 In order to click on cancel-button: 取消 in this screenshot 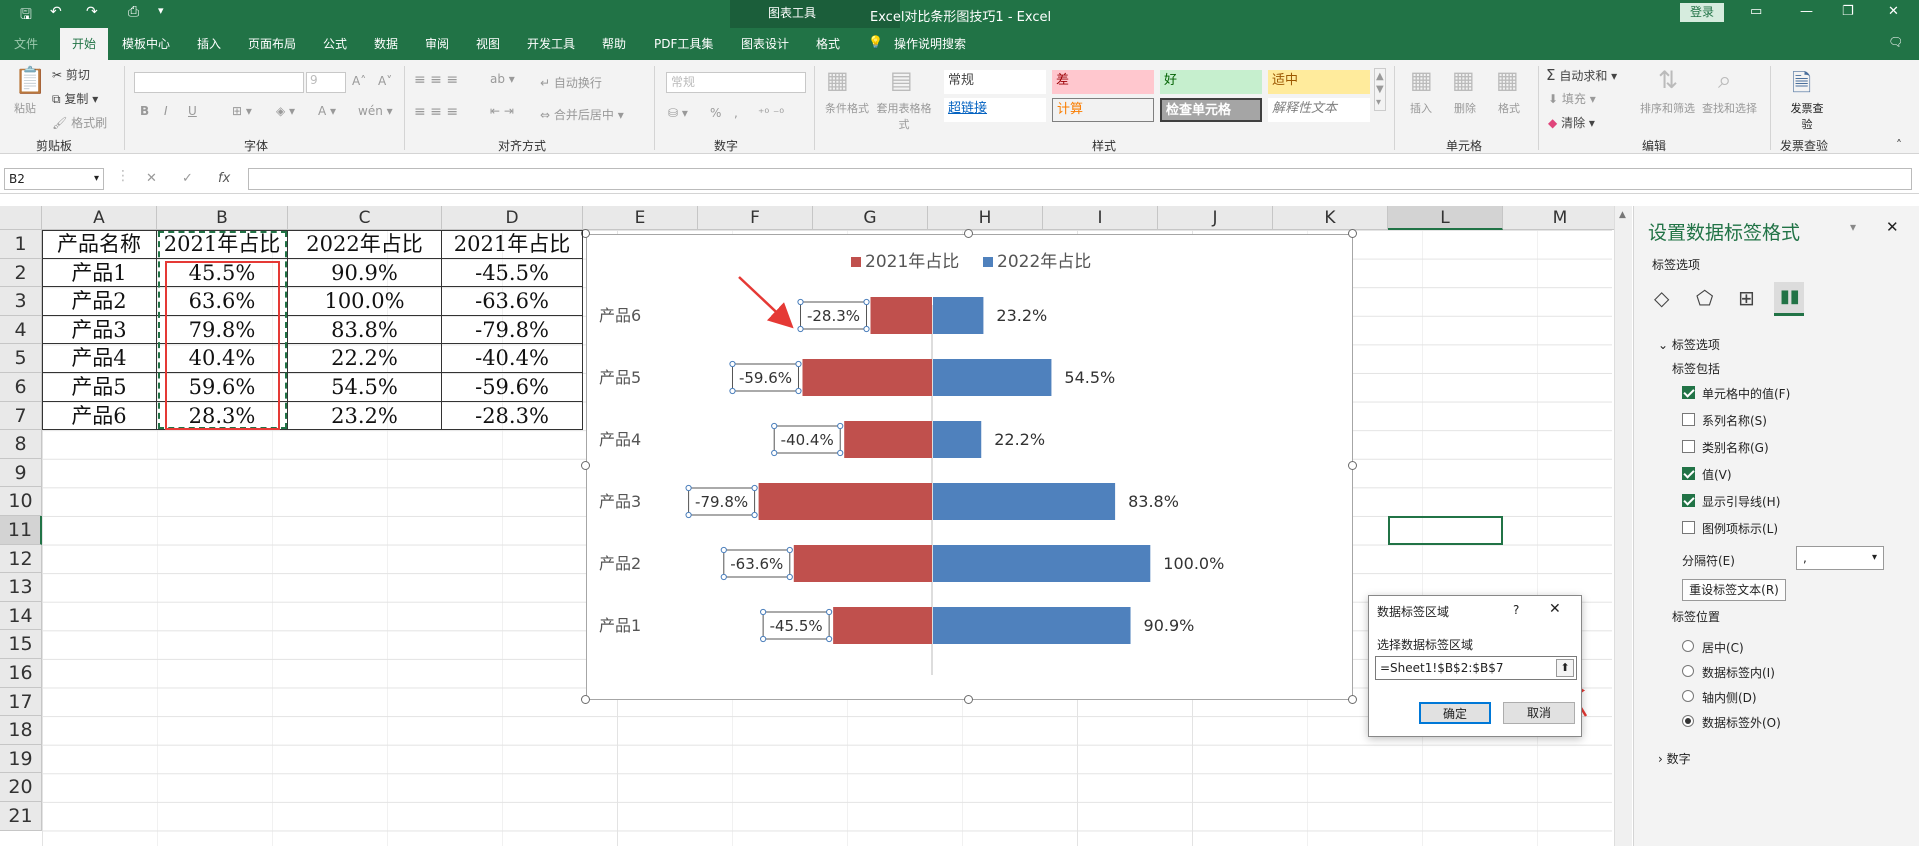, I will do `click(1539, 713)`.